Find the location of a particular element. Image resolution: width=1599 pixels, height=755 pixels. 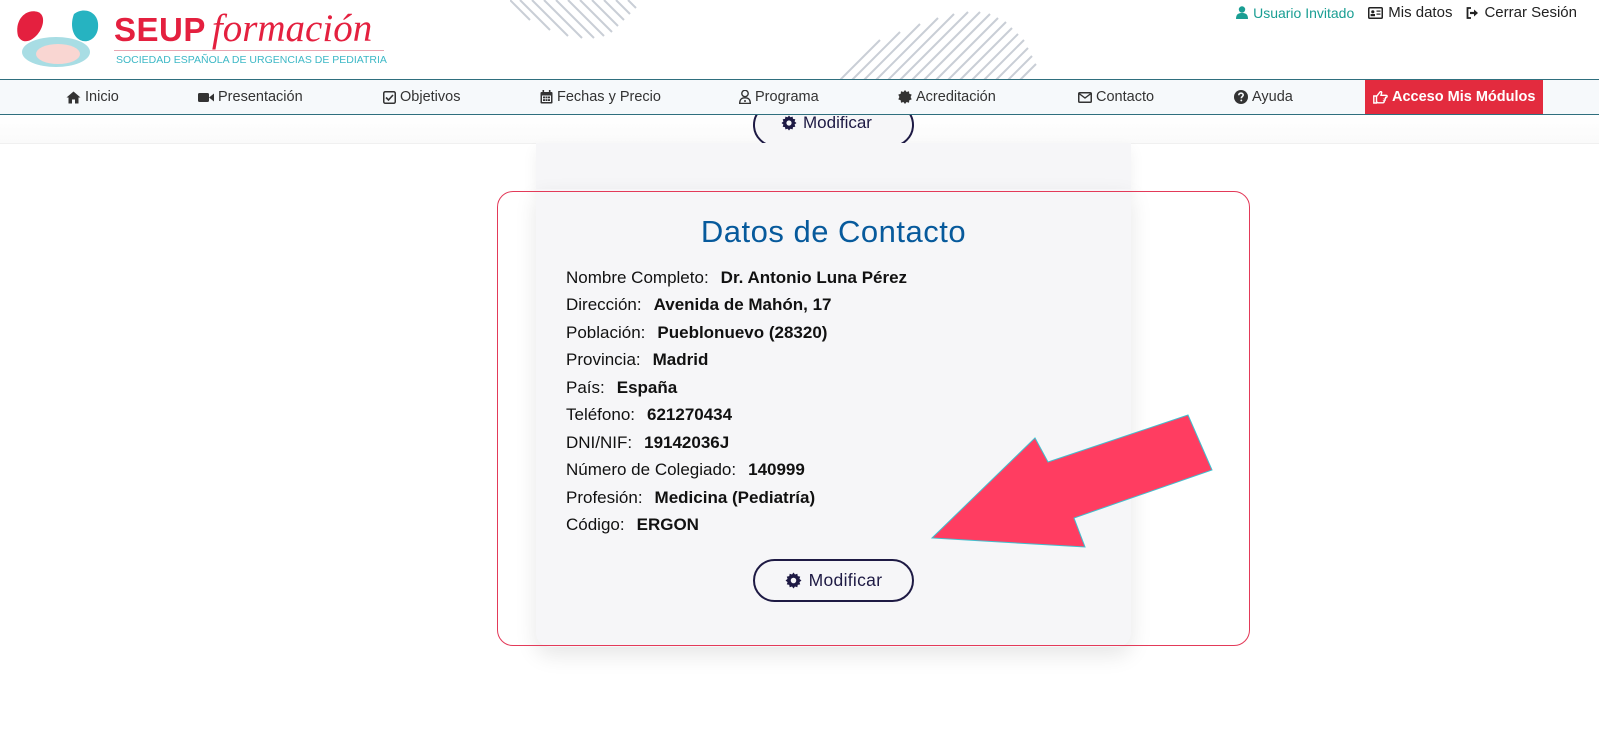

field-label: DNI/NIF: is located at coordinates (599, 442).